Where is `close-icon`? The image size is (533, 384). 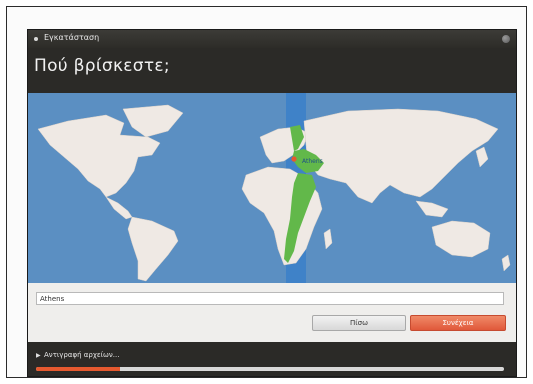
close-icon is located at coordinates (506, 39).